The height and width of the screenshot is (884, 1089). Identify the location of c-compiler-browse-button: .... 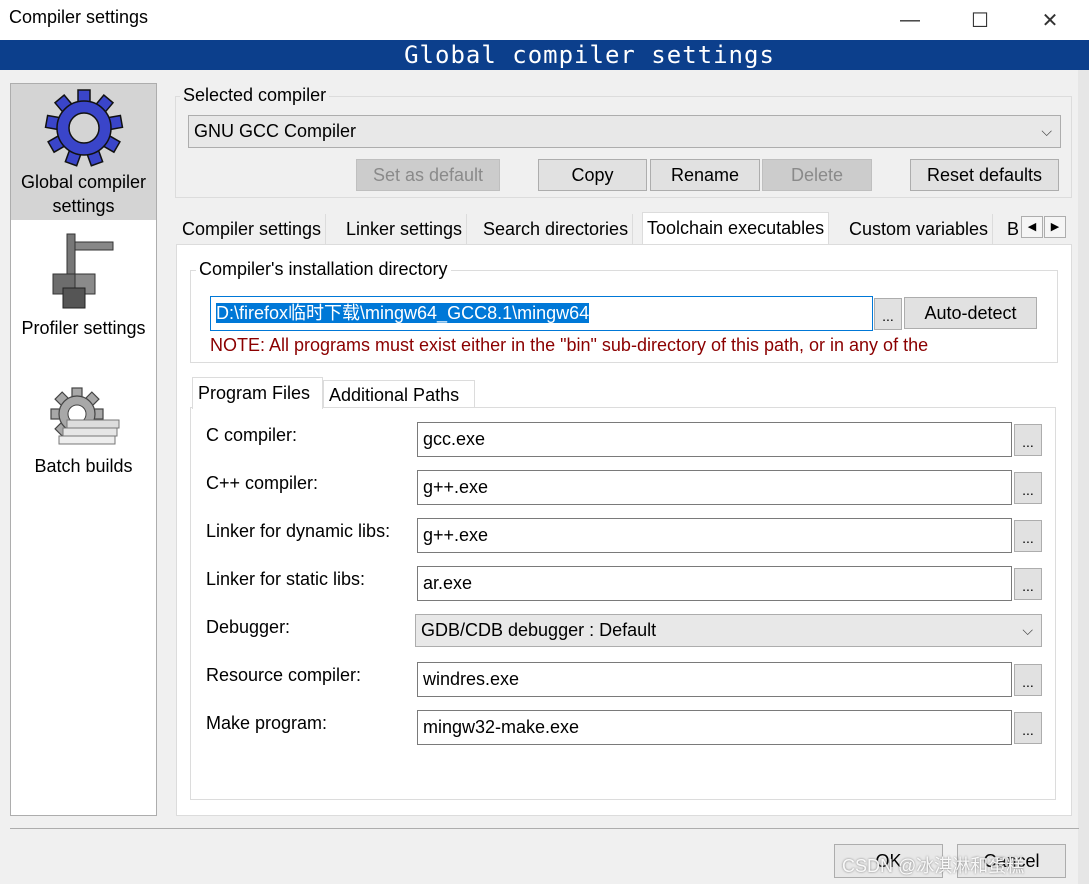
(1028, 440).